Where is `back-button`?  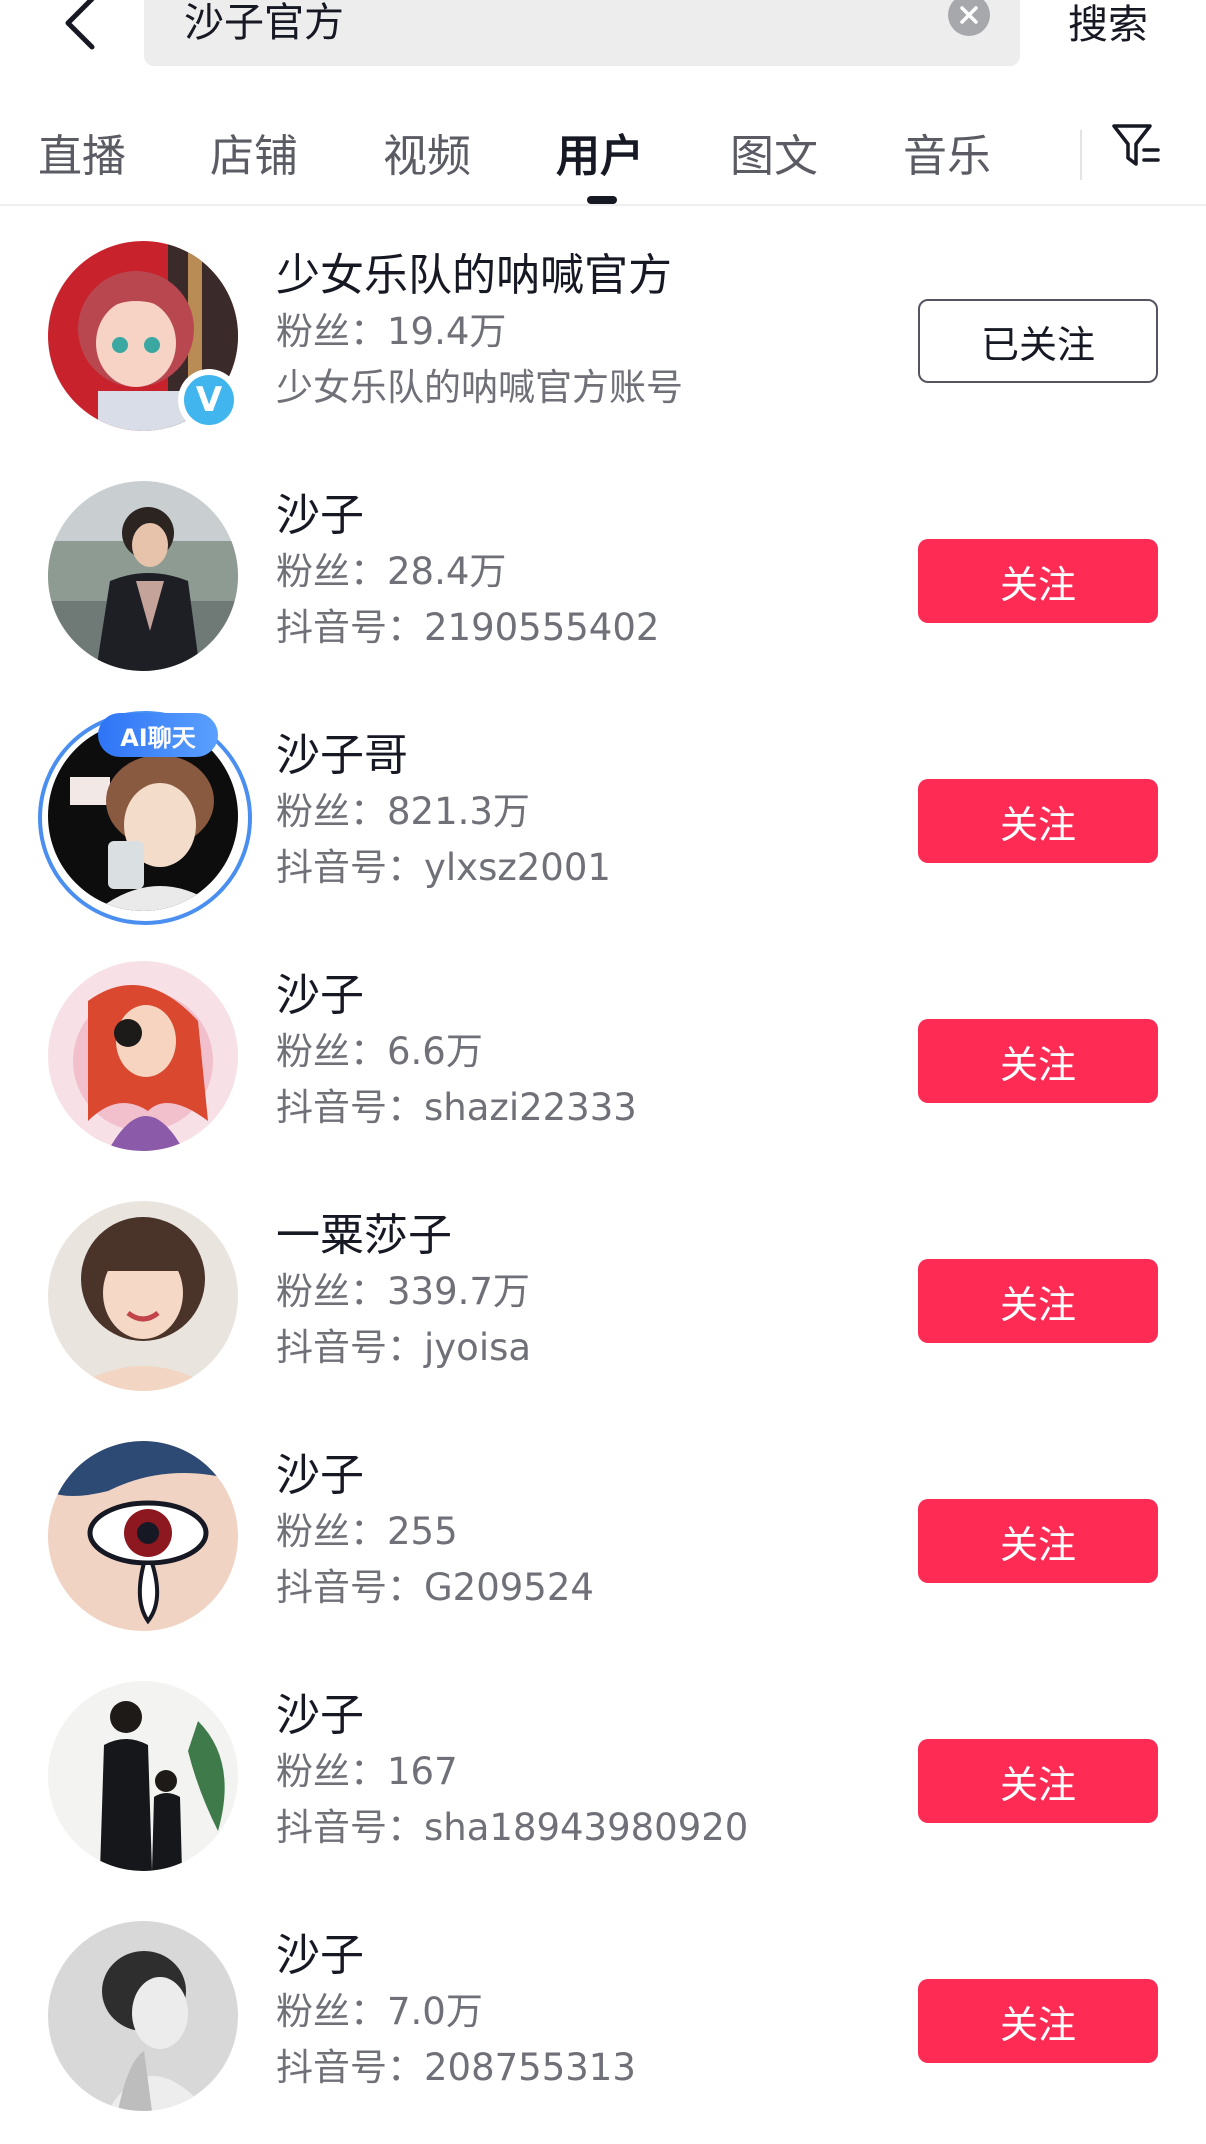
back-button is located at coordinates (80, 29).